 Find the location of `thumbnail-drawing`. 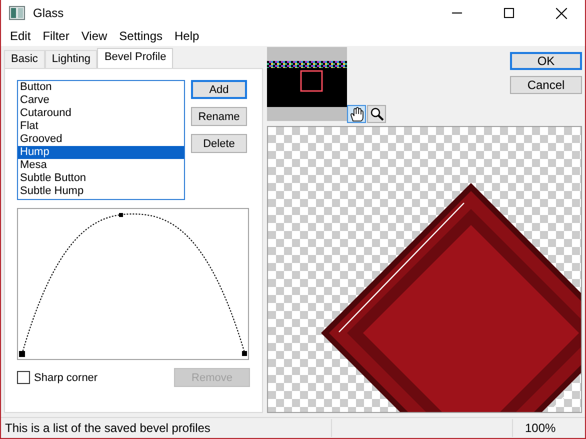

thumbnail-drawing is located at coordinates (307, 84).